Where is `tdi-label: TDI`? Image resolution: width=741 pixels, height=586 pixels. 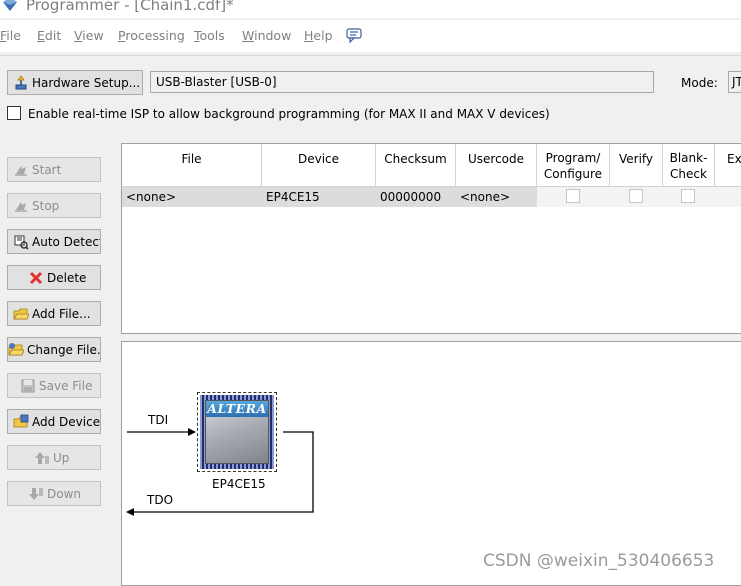 tdi-label: TDI is located at coordinates (158, 420).